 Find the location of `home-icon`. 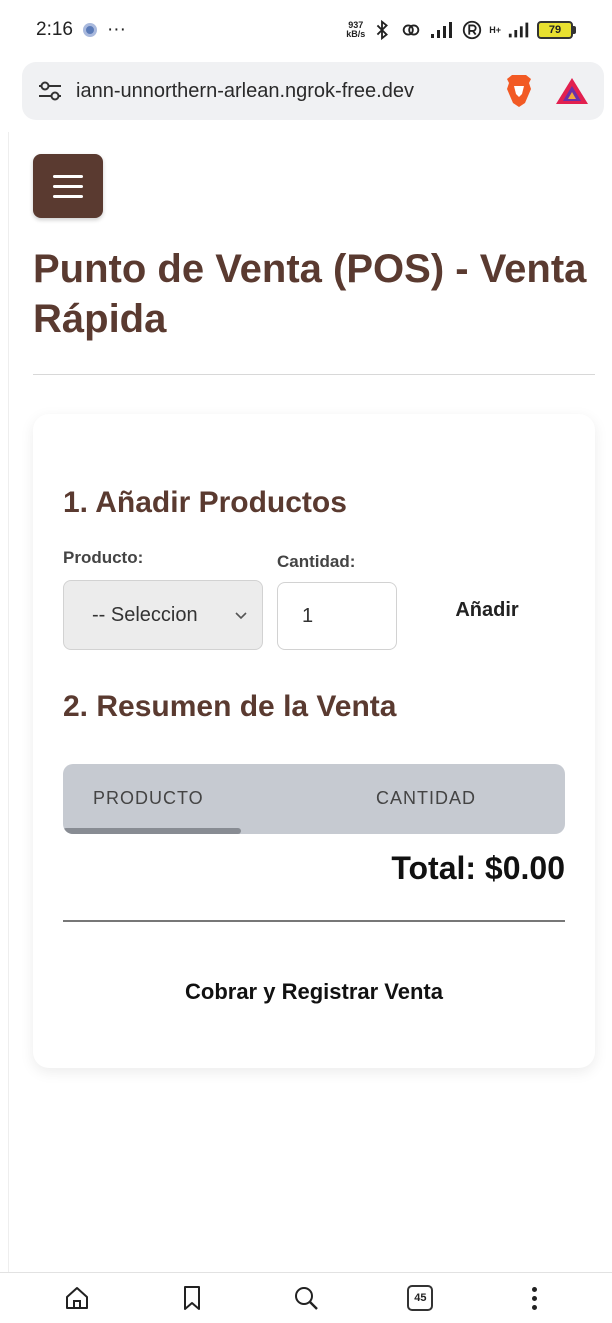

home-icon is located at coordinates (77, 1298).